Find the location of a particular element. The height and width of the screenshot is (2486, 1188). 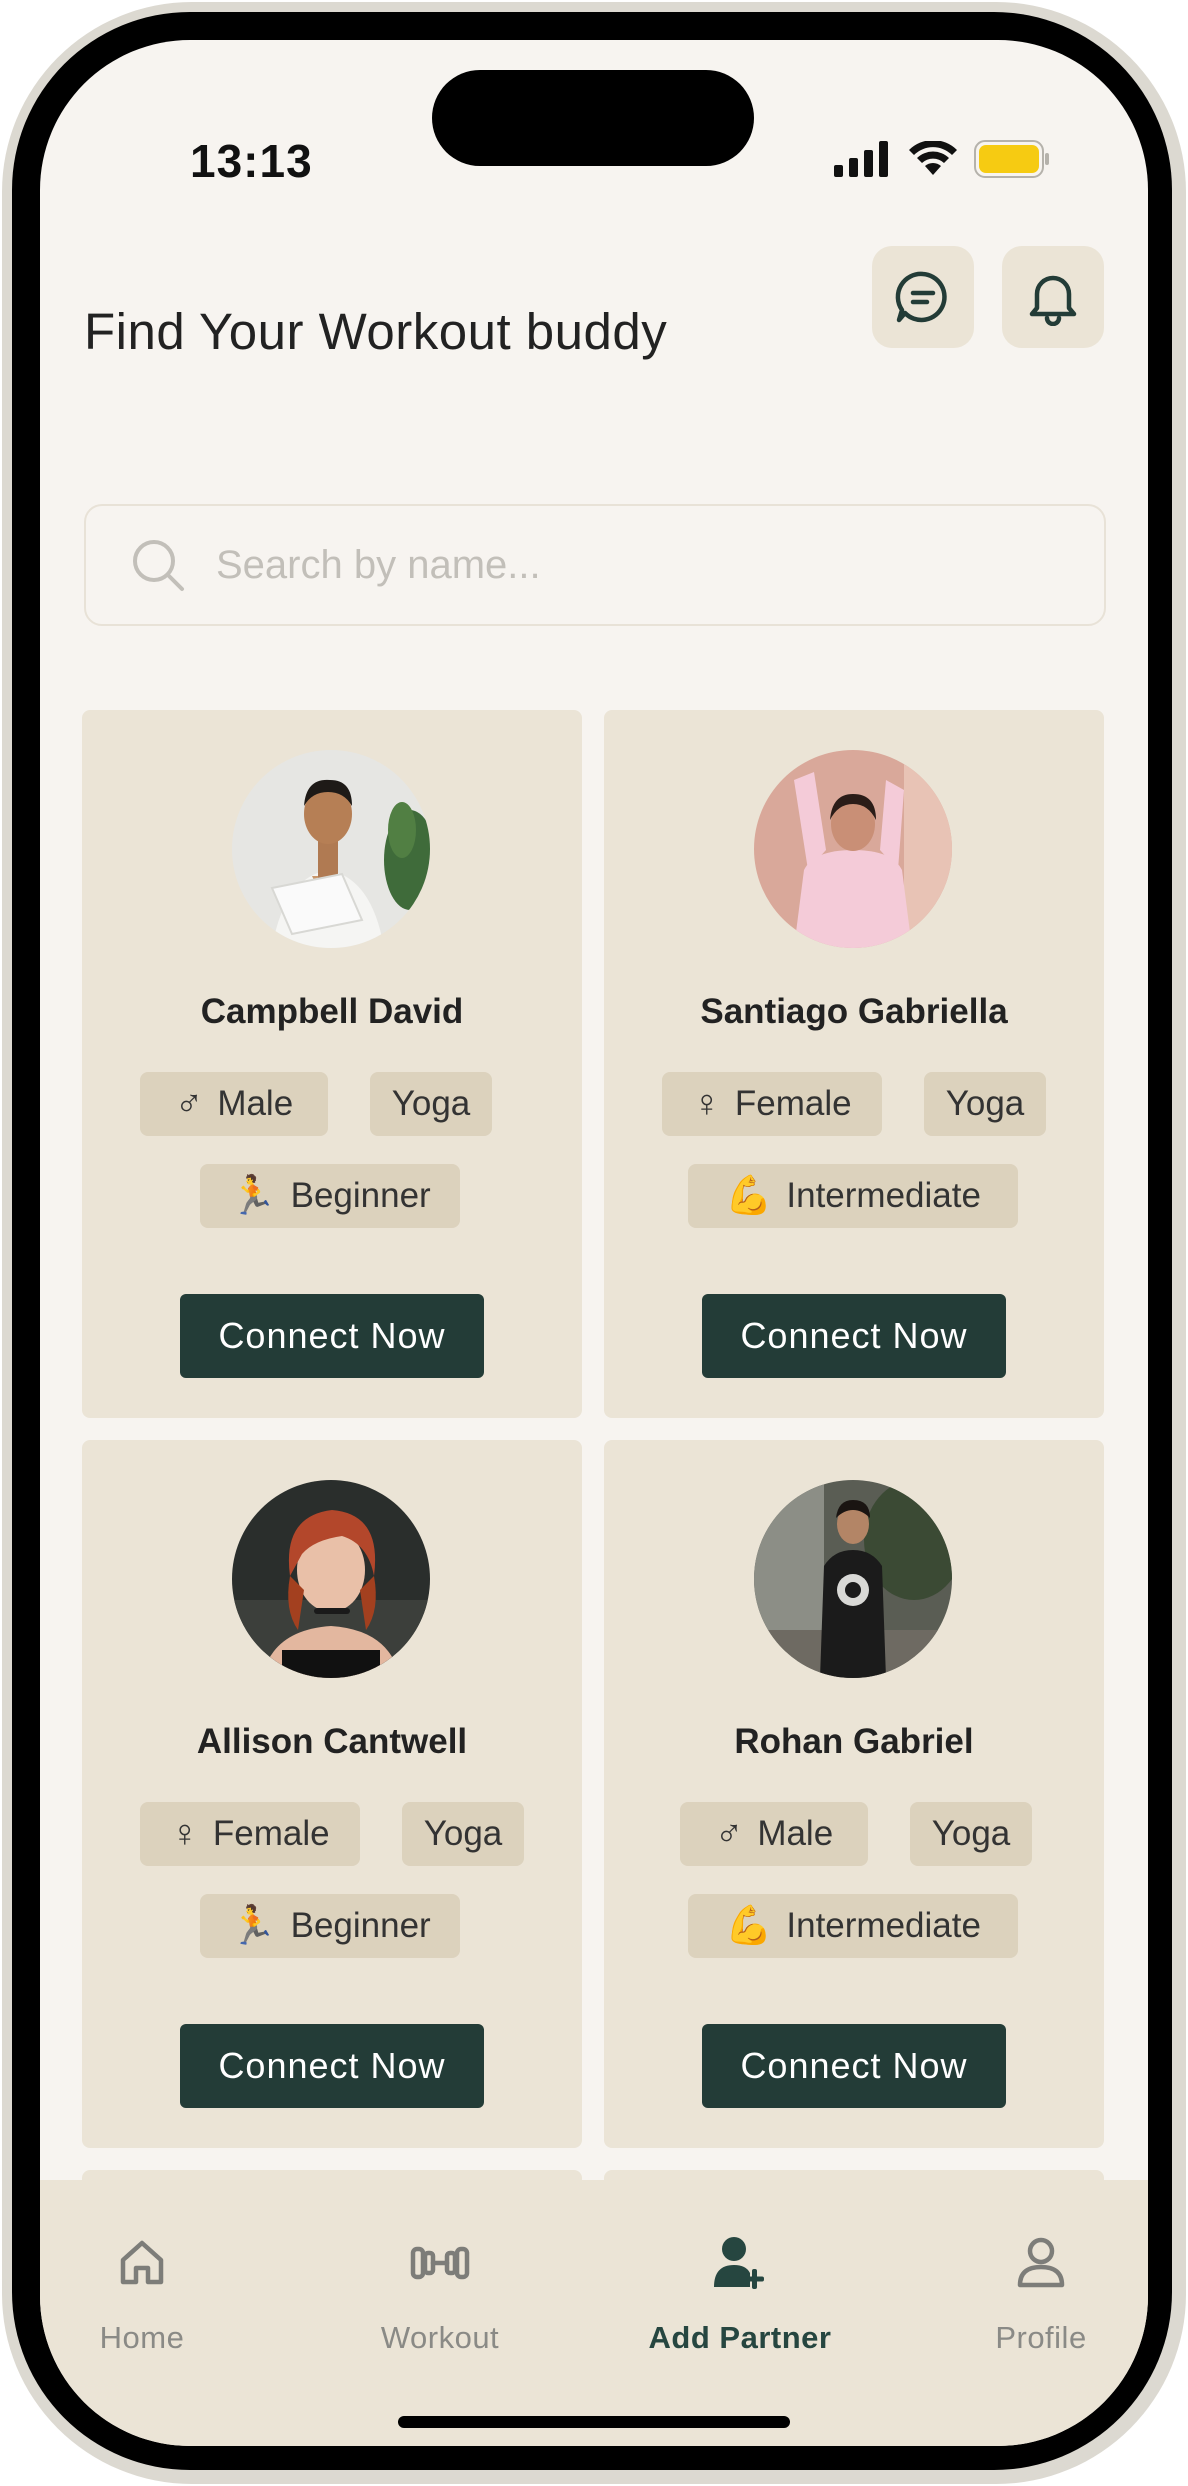

search-input is located at coordinates (626, 565).